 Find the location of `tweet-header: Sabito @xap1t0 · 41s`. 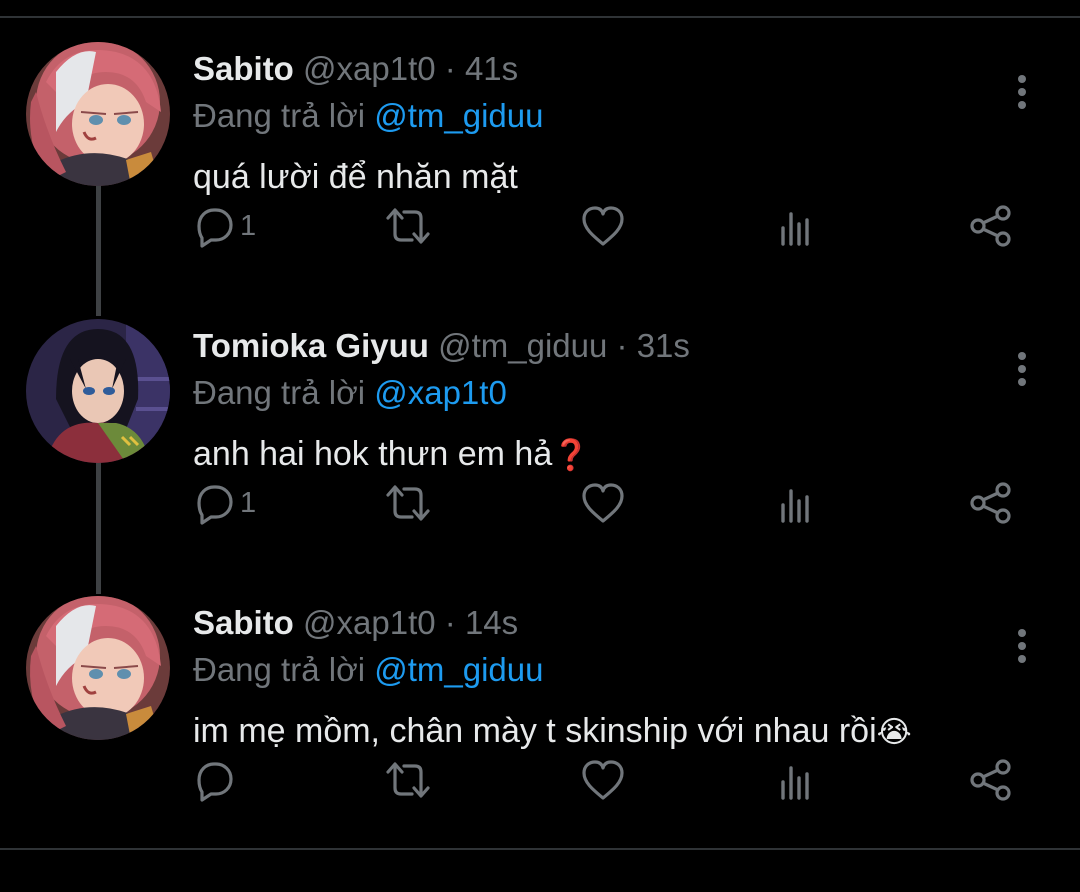

tweet-header: Sabito @xap1t0 · 41s is located at coordinates (355, 69).